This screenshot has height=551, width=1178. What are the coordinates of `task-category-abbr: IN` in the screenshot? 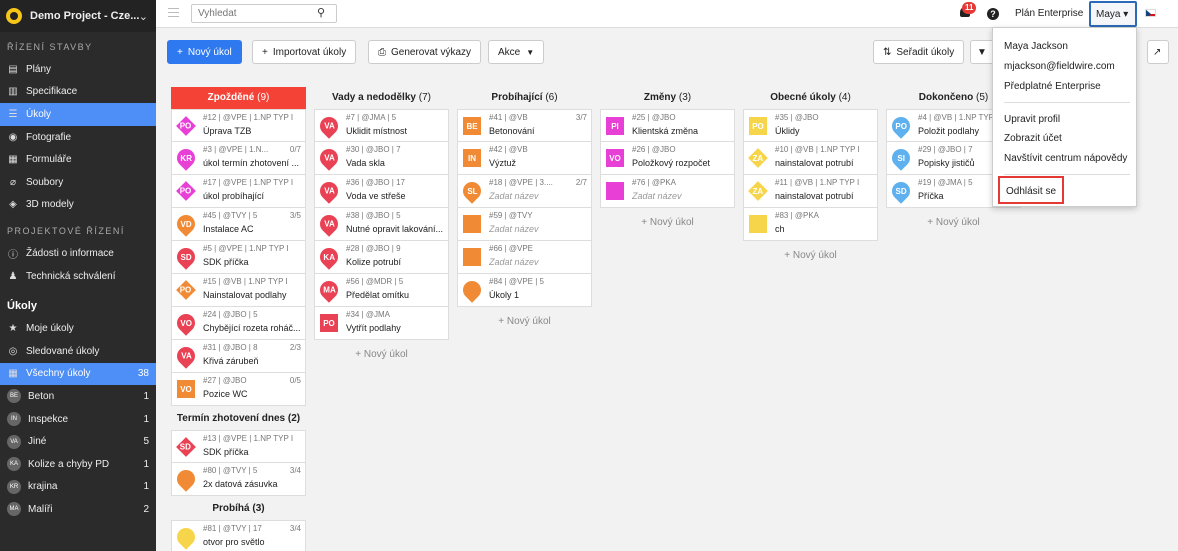 It's located at (472, 158).